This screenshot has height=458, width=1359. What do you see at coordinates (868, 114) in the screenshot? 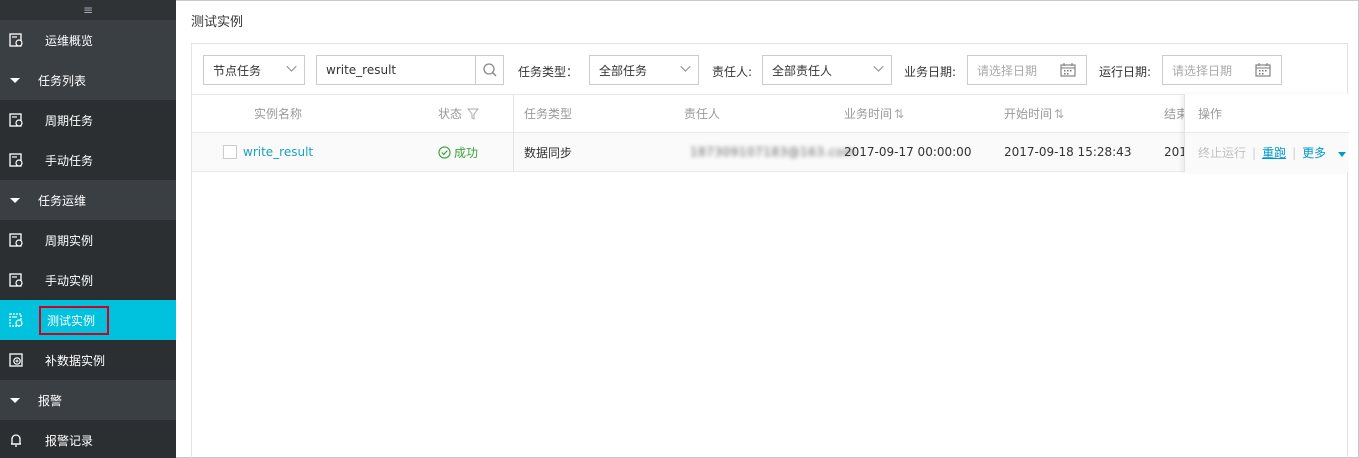
I see `header-biz-time-label: 业务时间` at bounding box center [868, 114].